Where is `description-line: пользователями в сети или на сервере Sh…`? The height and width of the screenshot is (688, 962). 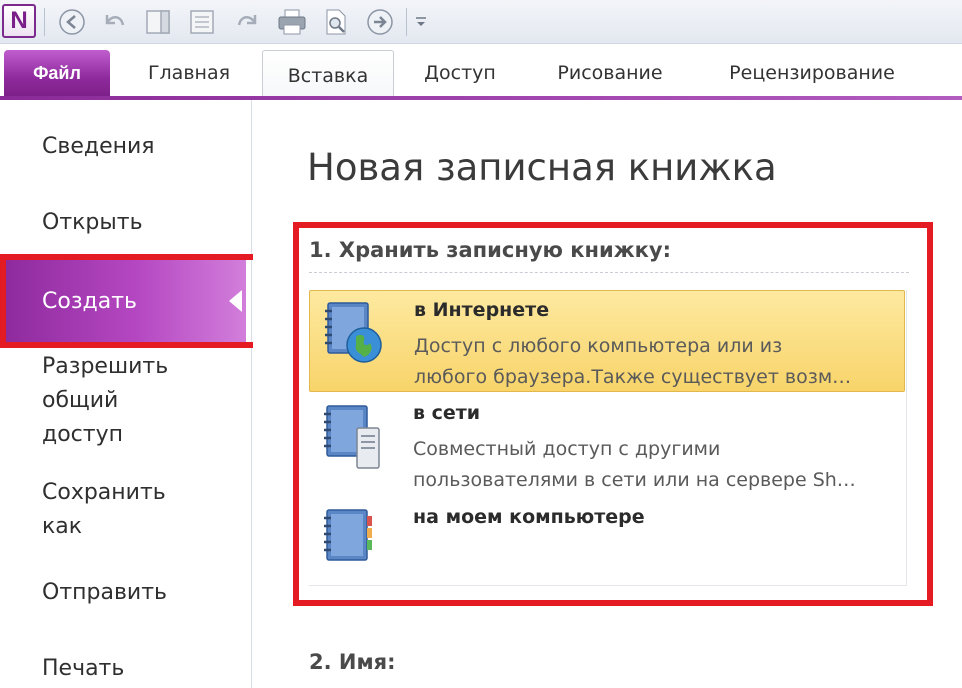 description-line: пользователями в сети или на сервере Sh… is located at coordinates (634, 480).